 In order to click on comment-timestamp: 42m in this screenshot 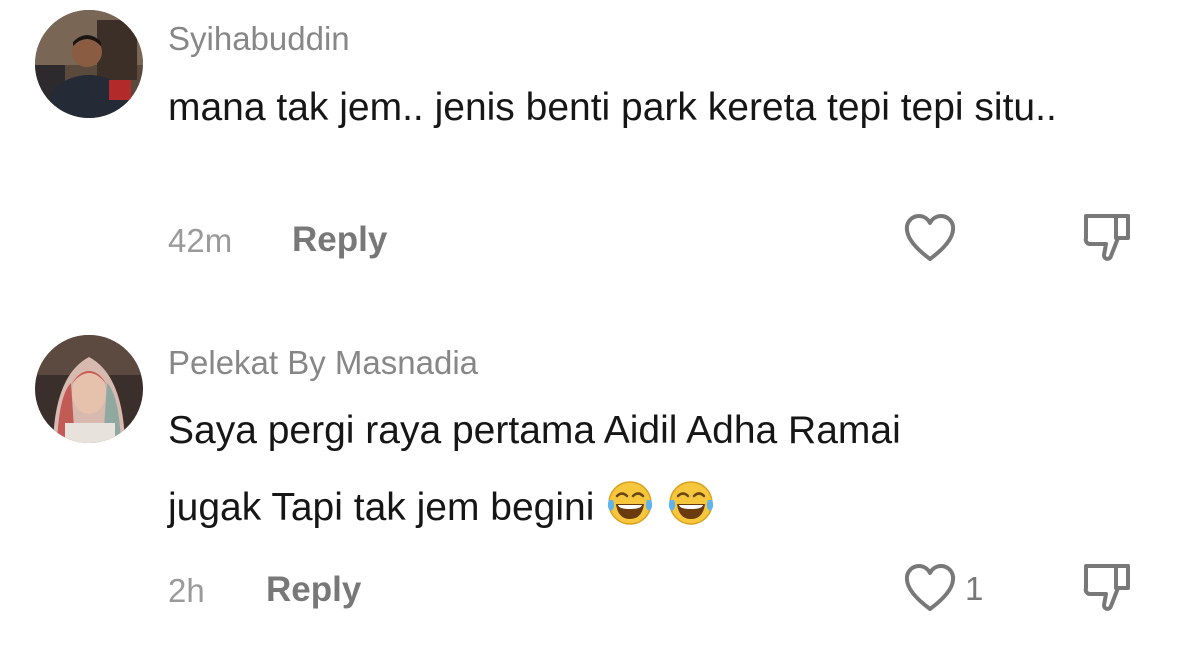, I will do `click(200, 240)`.